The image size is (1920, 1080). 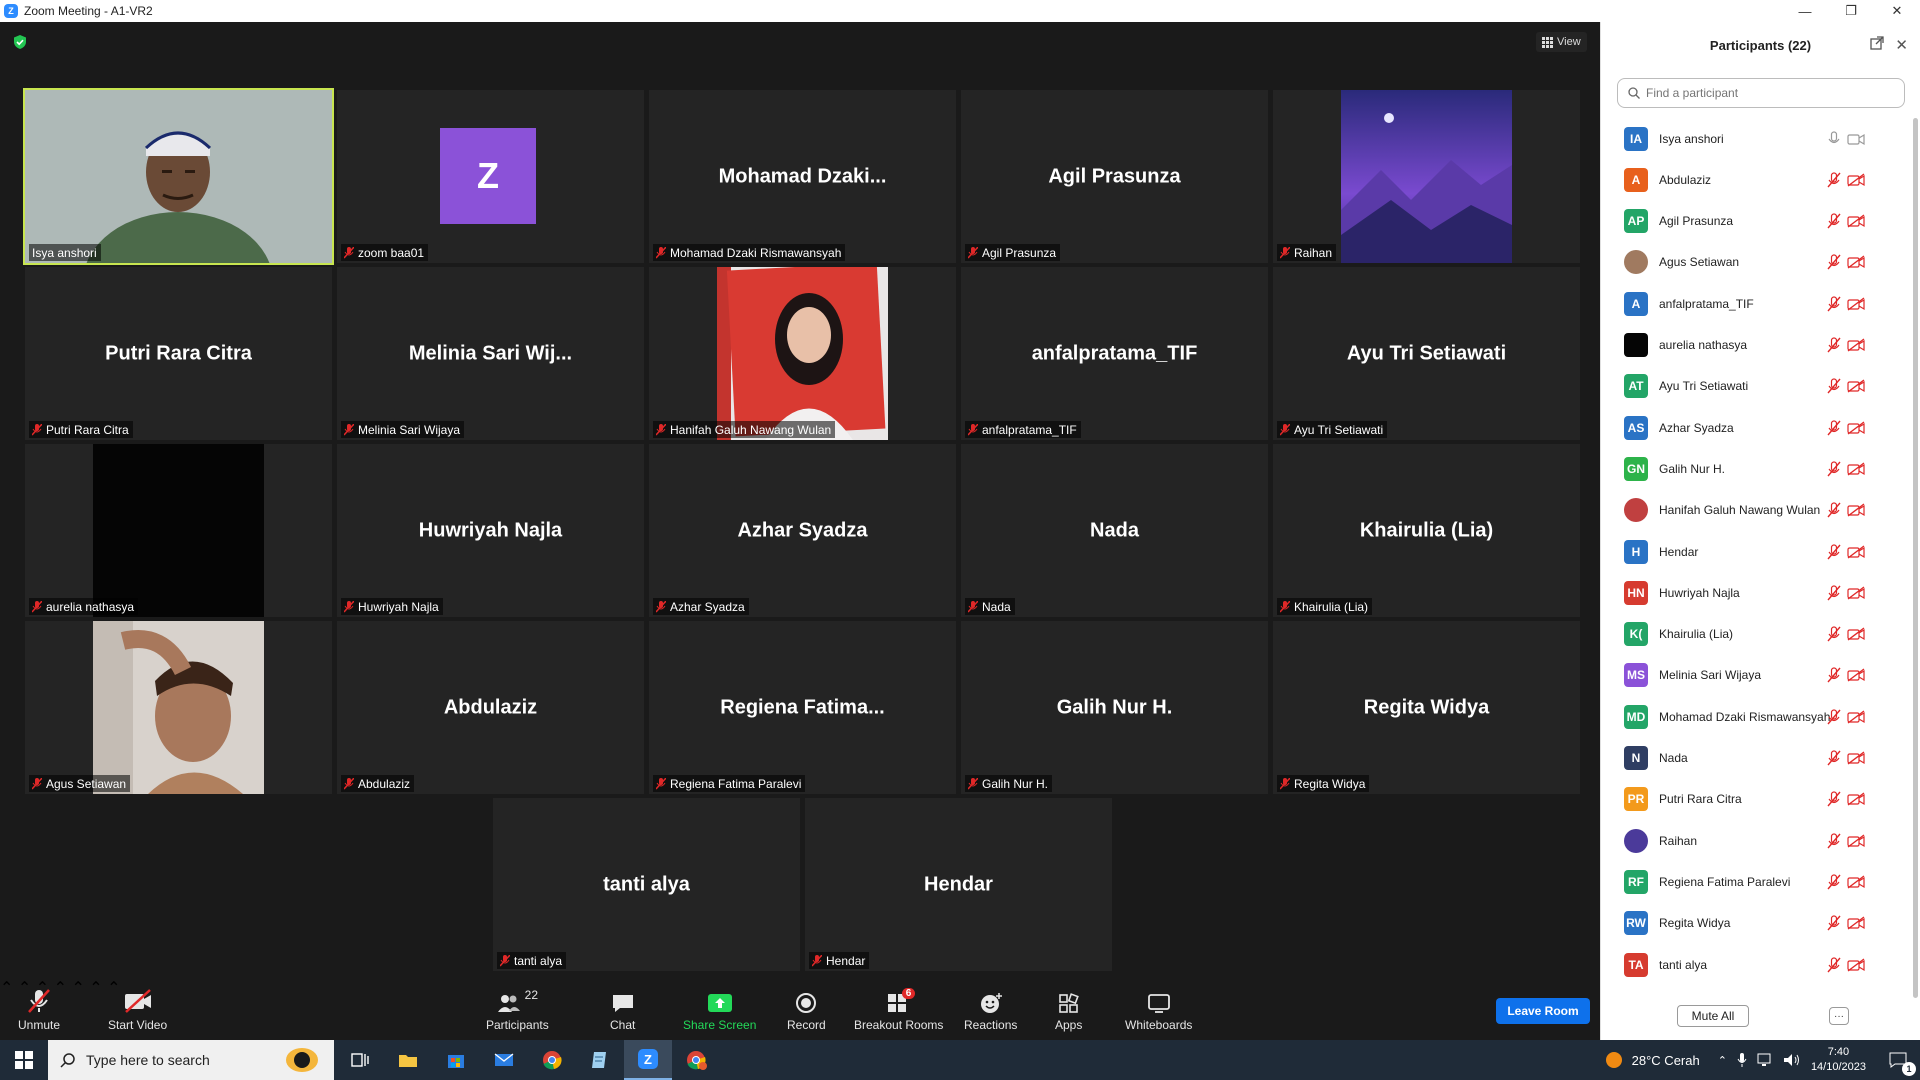 What do you see at coordinates (1756, 179) in the screenshot?
I see `participant-row: A Abdulaziz` at bounding box center [1756, 179].